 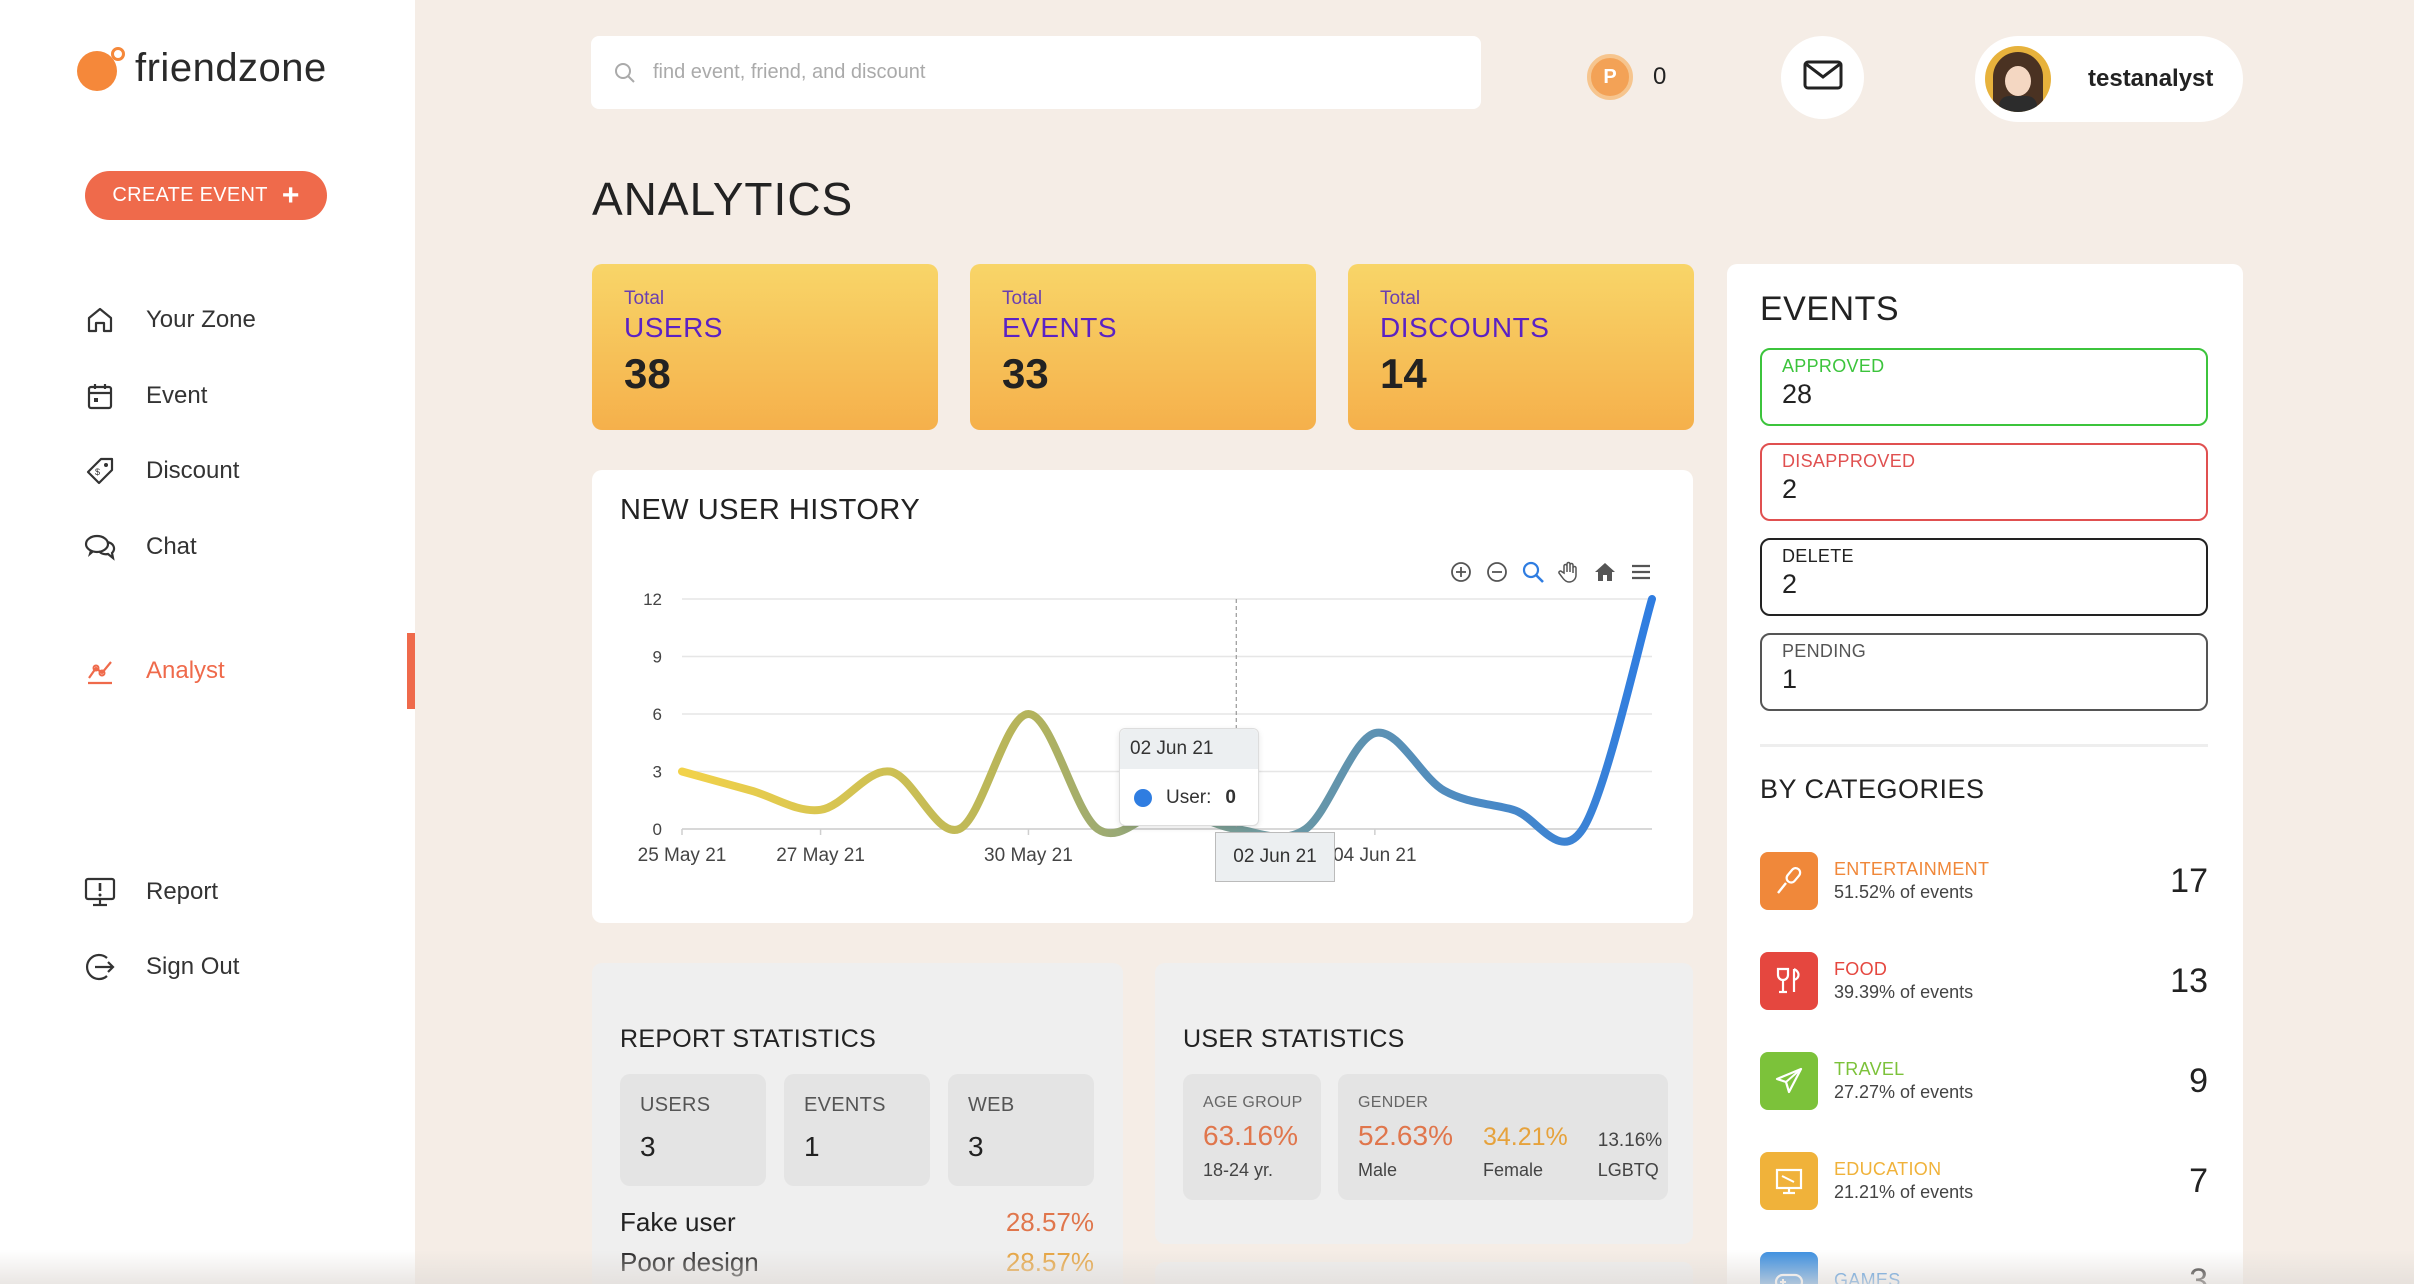 What do you see at coordinates (144, 396) in the screenshot?
I see `sidebar-item-event: Event` at bounding box center [144, 396].